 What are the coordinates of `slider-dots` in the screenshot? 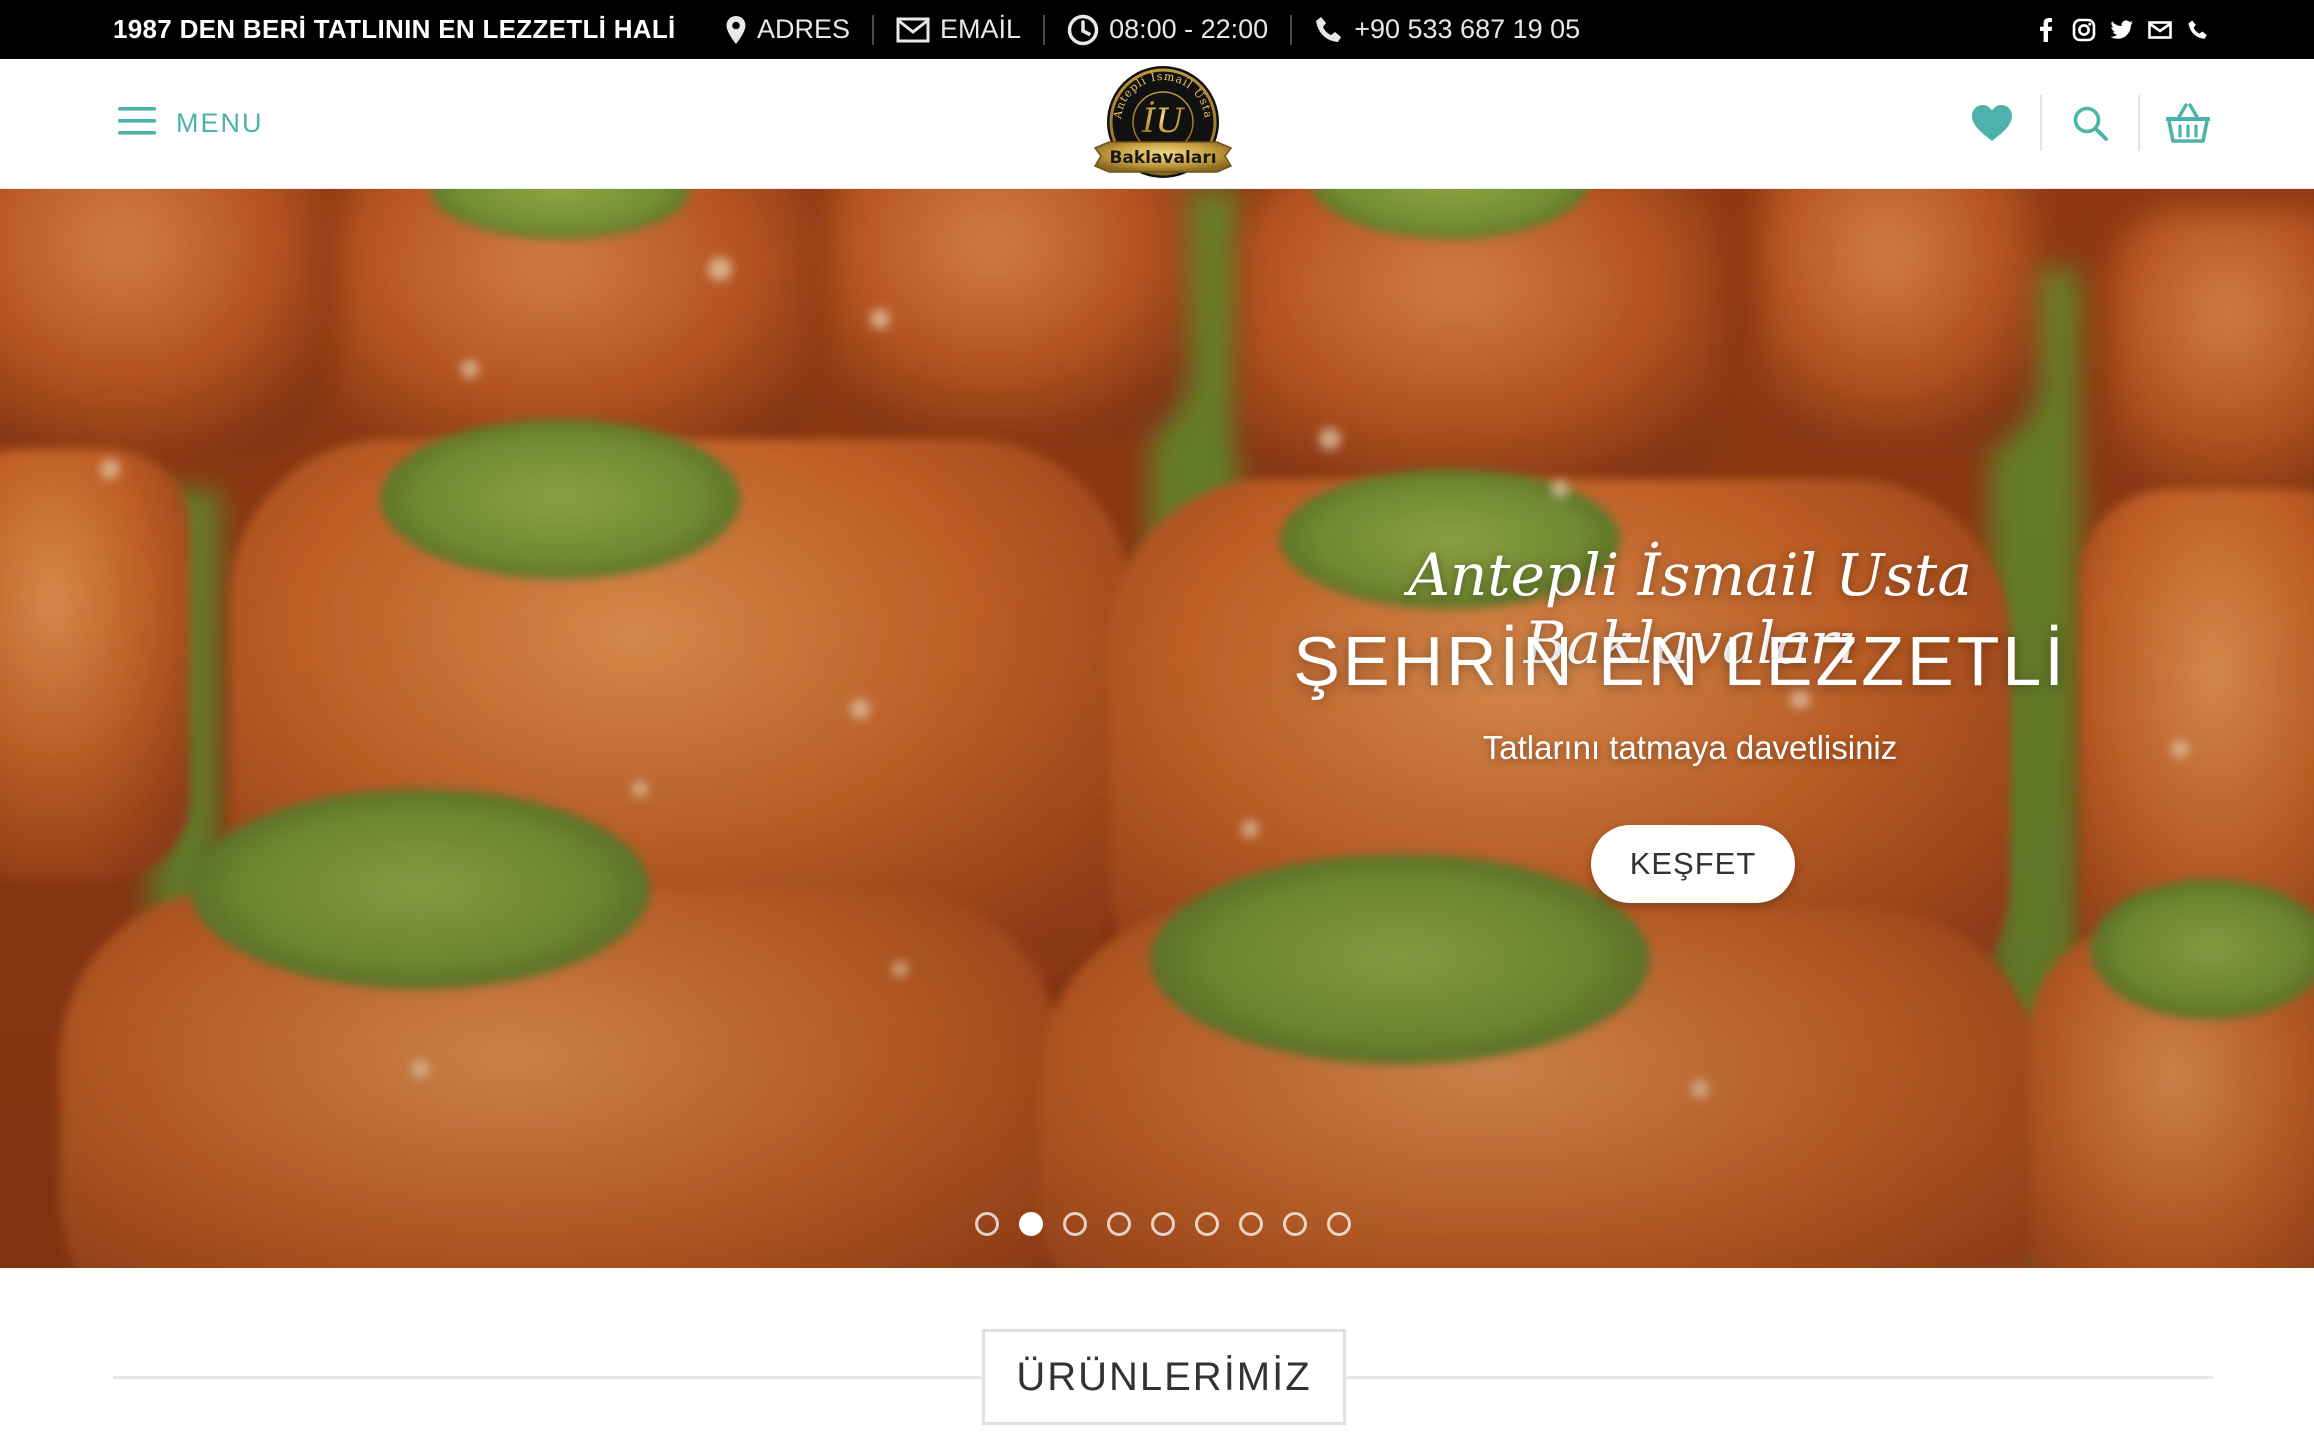 It's located at (1163, 1224).